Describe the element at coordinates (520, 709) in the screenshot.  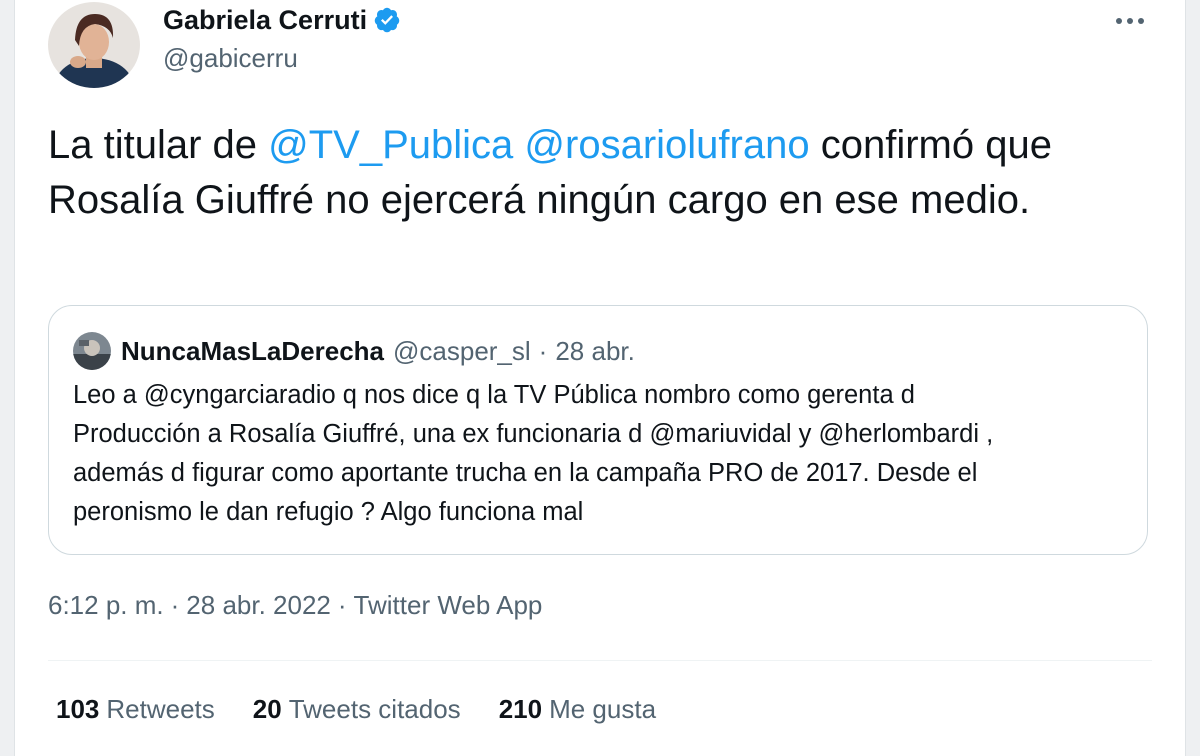
I see `likes-count: 210` at that location.